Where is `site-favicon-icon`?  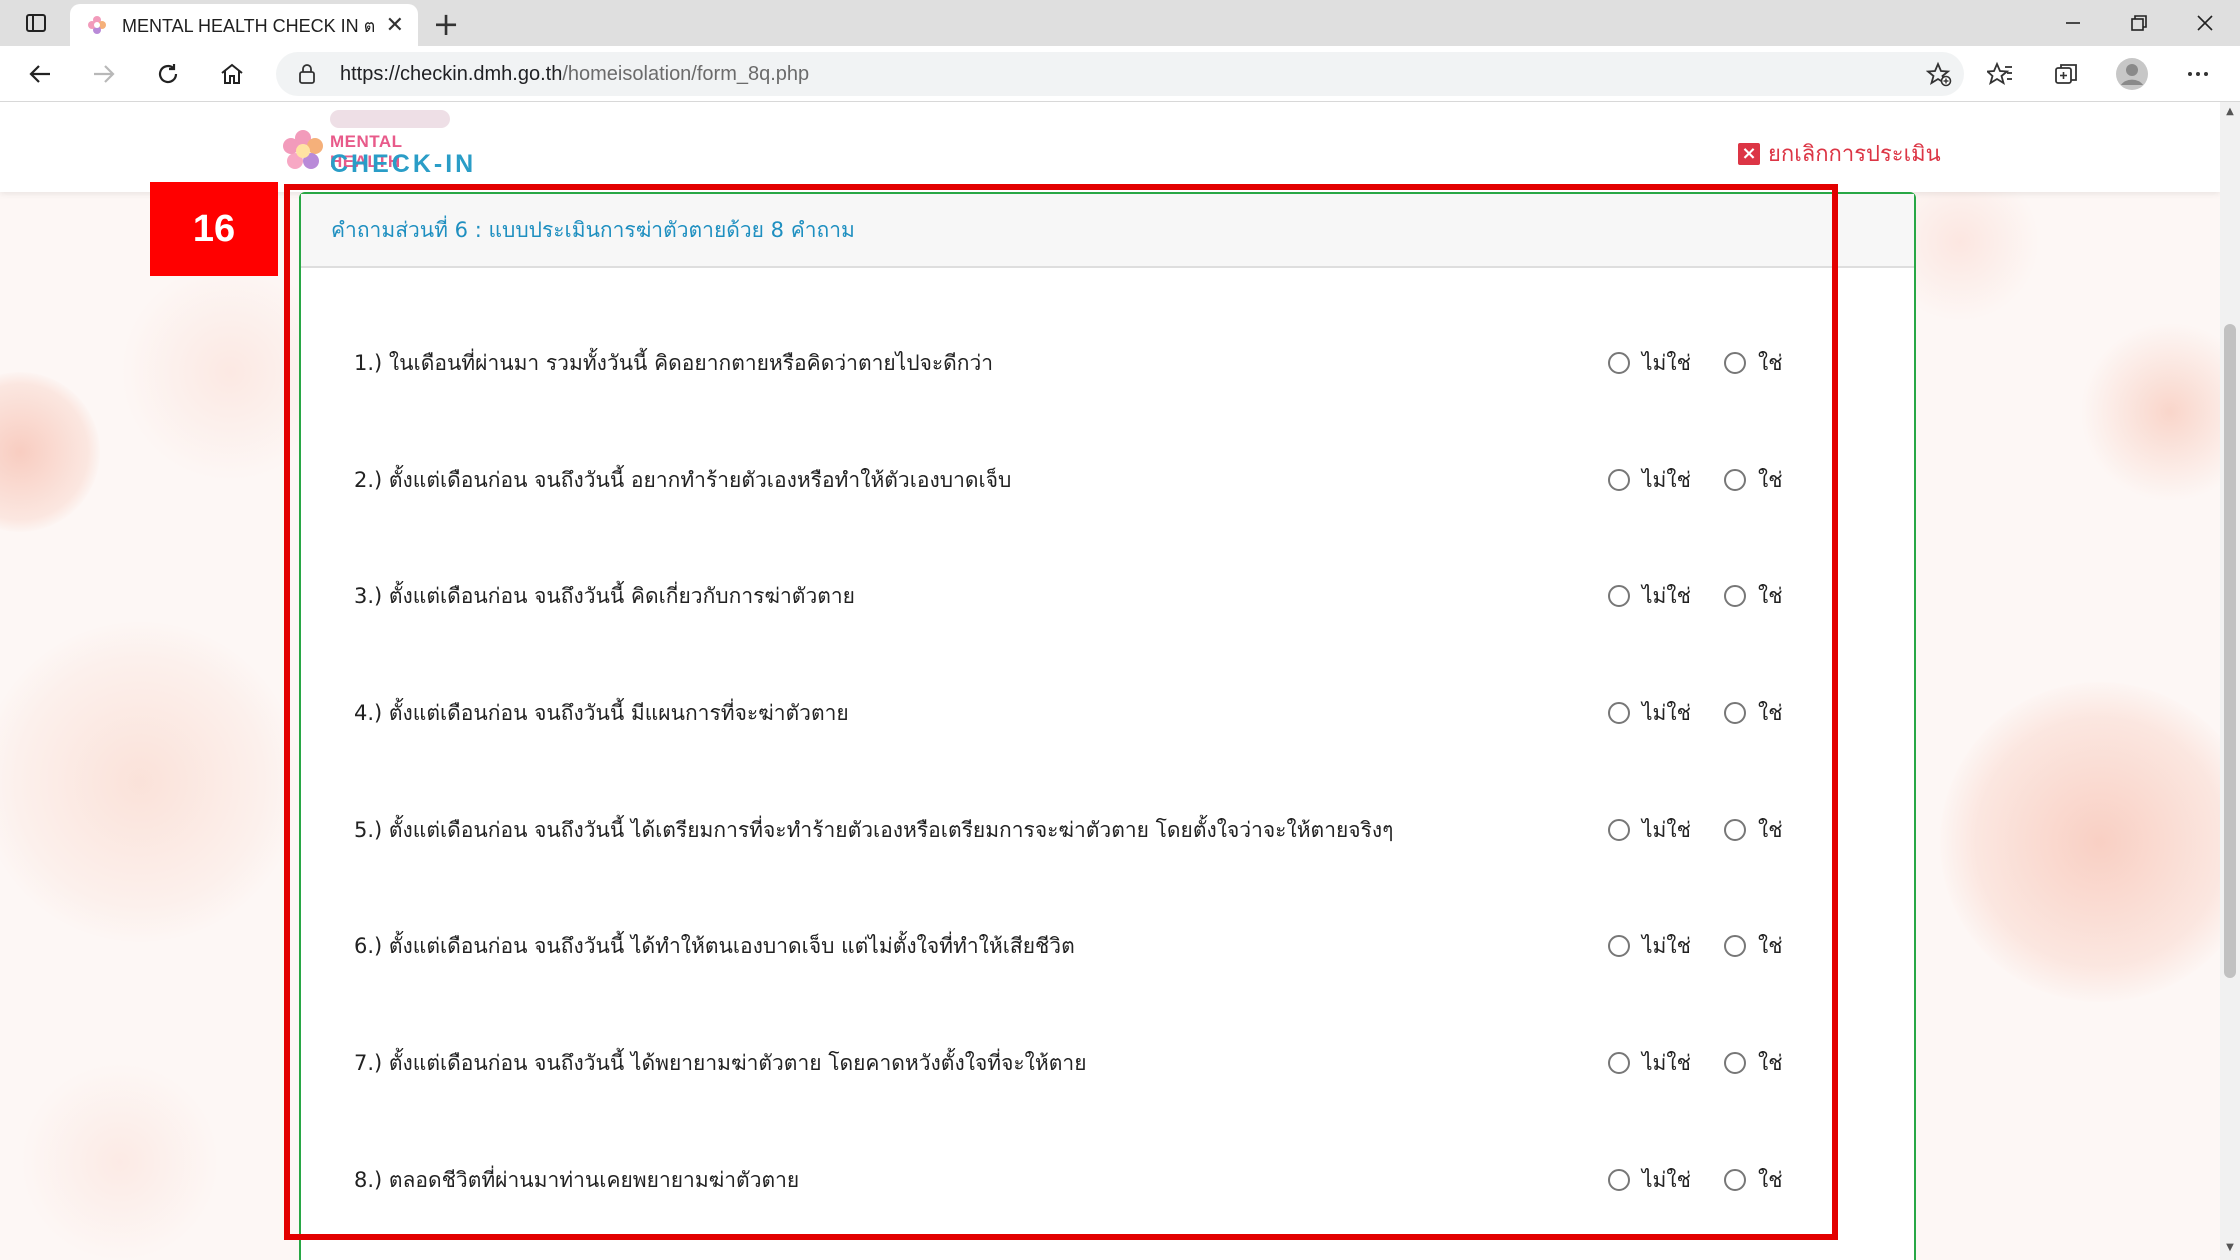
site-favicon-icon is located at coordinates (97, 25).